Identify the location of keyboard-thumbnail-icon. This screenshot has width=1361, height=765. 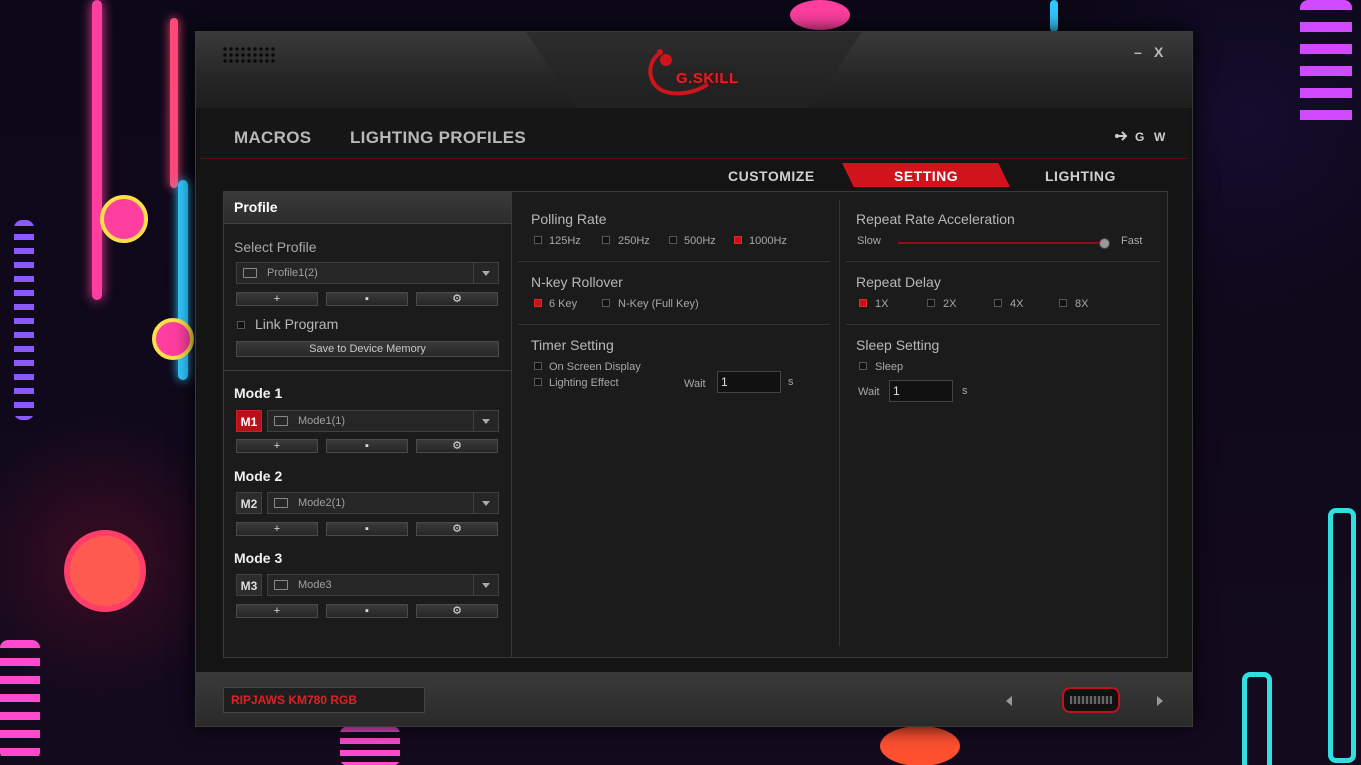
(1091, 700).